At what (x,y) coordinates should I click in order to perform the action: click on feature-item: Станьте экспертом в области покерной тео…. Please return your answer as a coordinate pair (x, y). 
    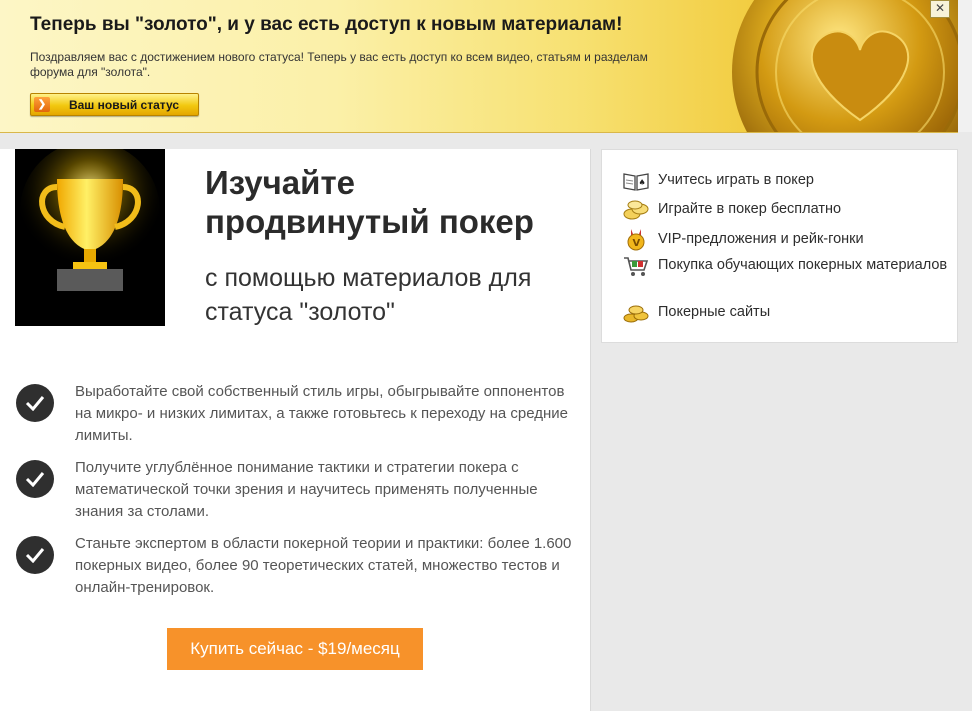
    Looking at the image, I should click on (301, 568).